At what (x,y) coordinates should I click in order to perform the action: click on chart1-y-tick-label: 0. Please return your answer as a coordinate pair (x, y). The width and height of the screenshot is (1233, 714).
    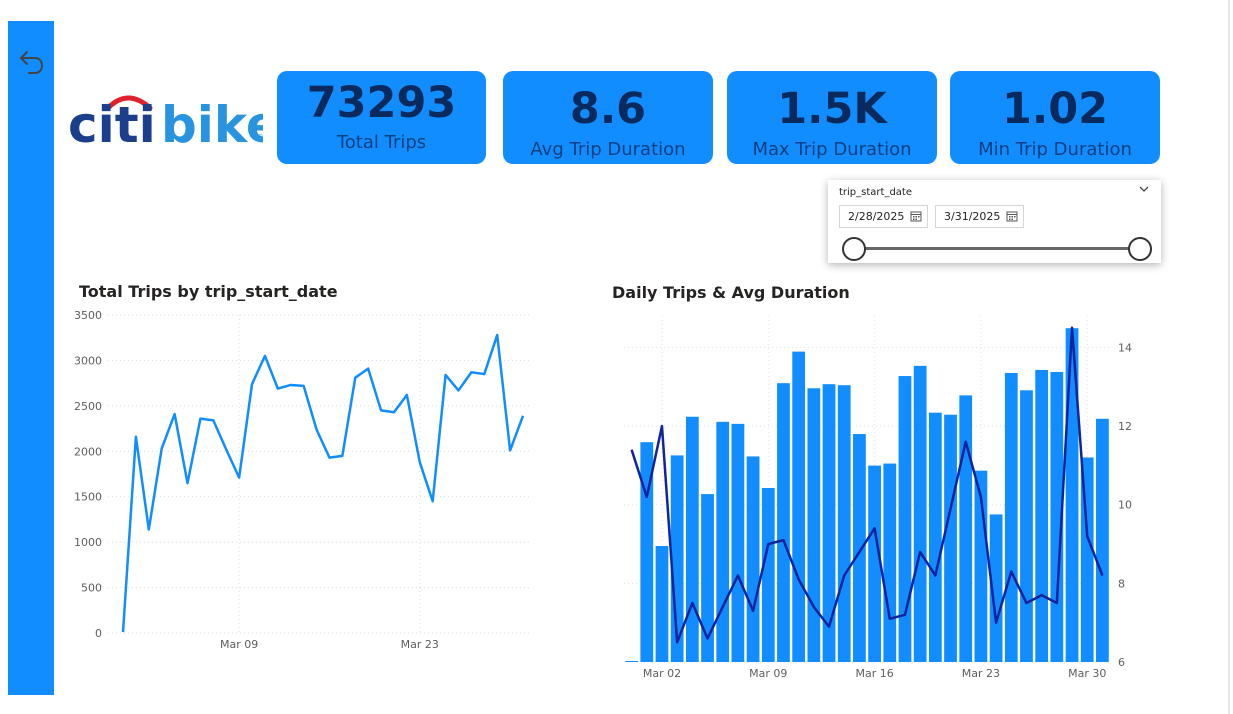
    Looking at the image, I should click on (98, 633).